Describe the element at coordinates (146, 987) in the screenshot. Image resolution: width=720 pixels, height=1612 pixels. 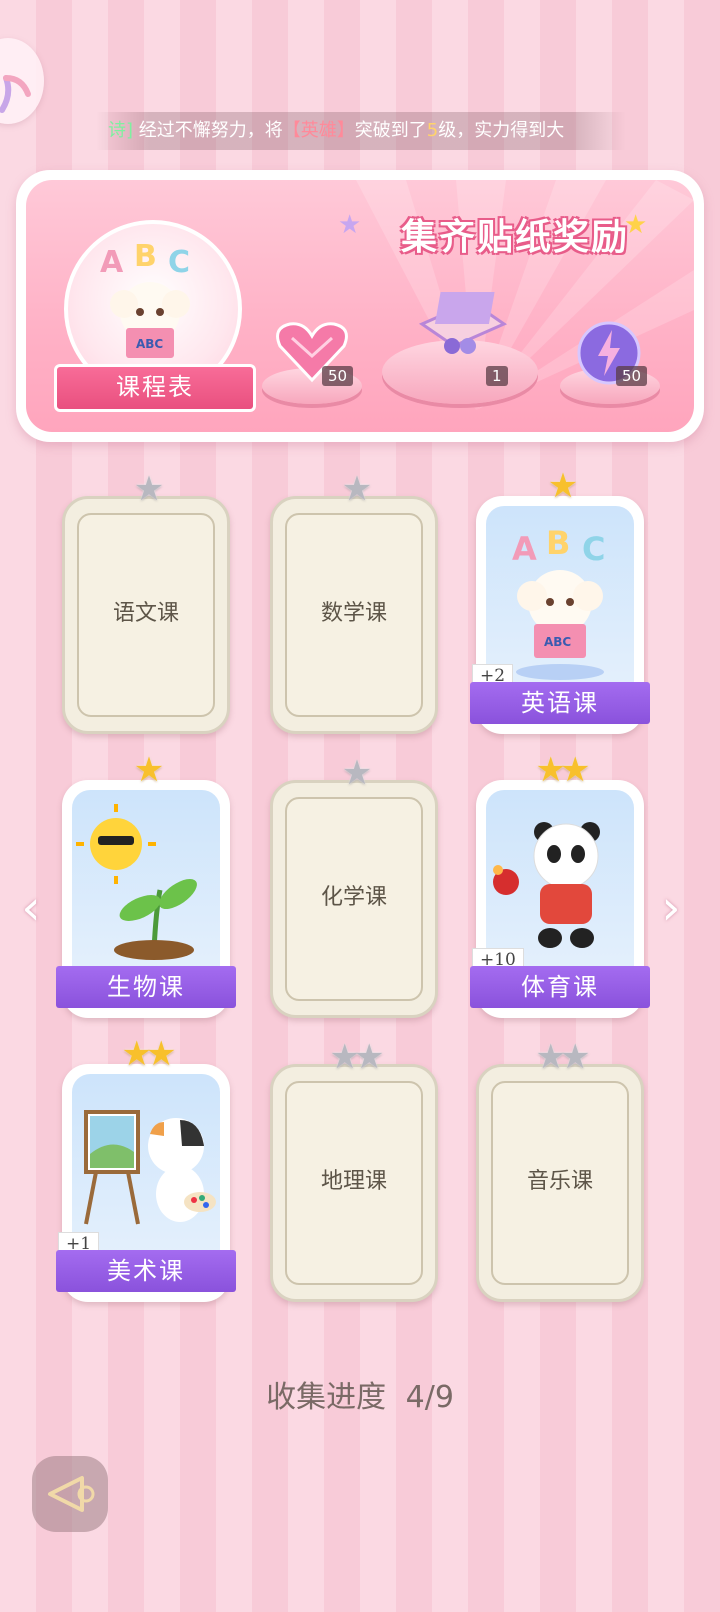
I see `card-name-label: 生物课` at that location.